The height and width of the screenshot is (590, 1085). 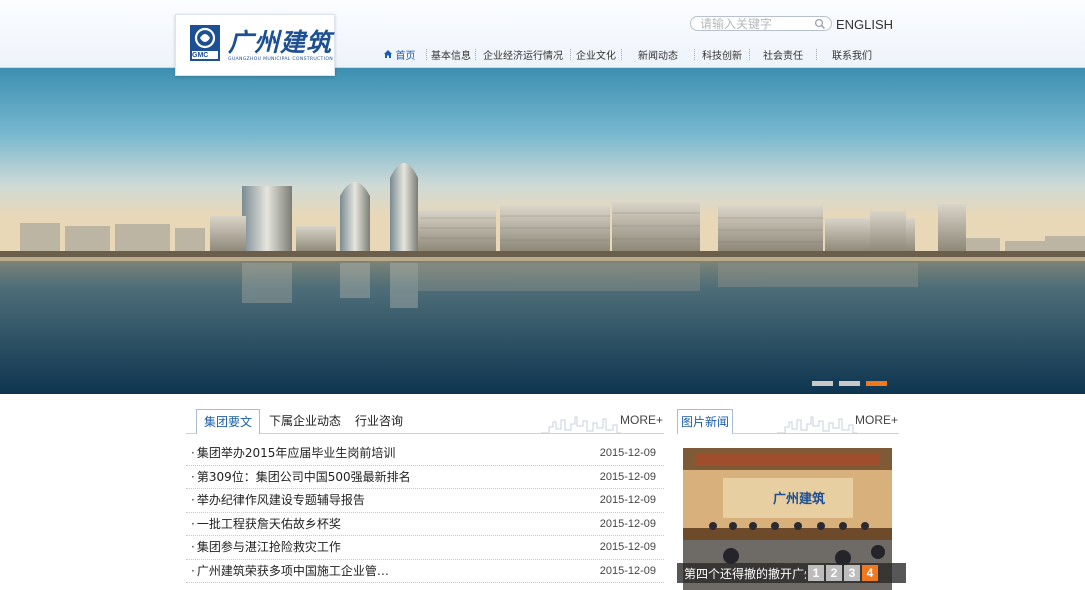 I want to click on nav-item-label: 社会责任, so click(x=783, y=56).